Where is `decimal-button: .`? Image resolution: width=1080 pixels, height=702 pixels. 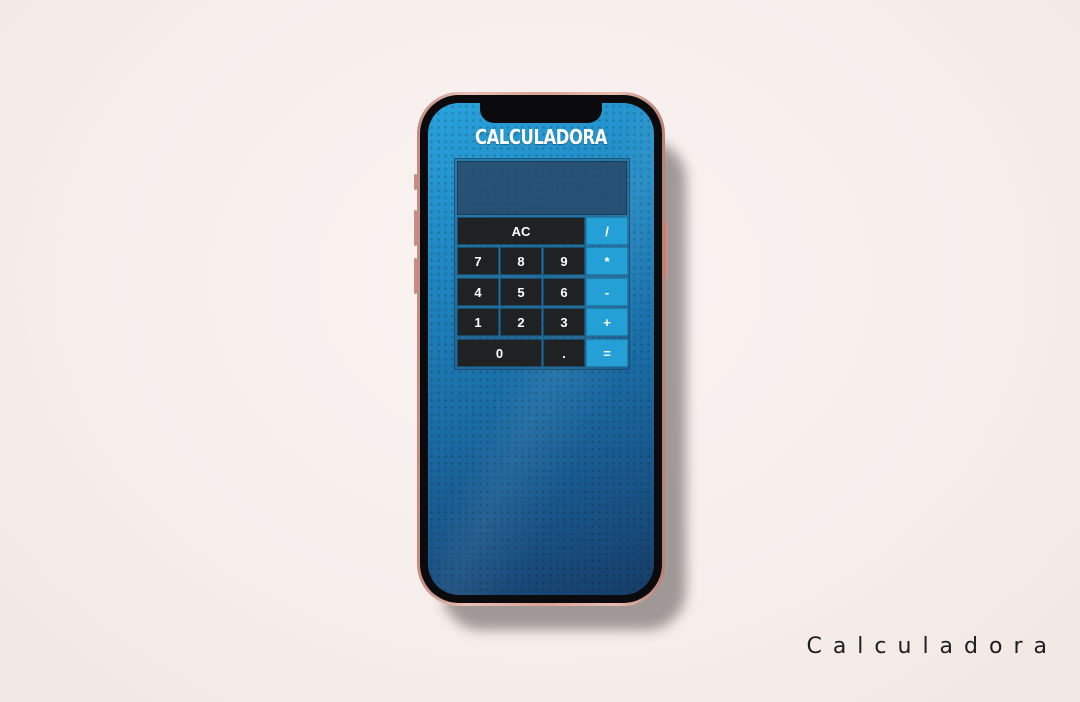
decimal-button: . is located at coordinates (564, 353).